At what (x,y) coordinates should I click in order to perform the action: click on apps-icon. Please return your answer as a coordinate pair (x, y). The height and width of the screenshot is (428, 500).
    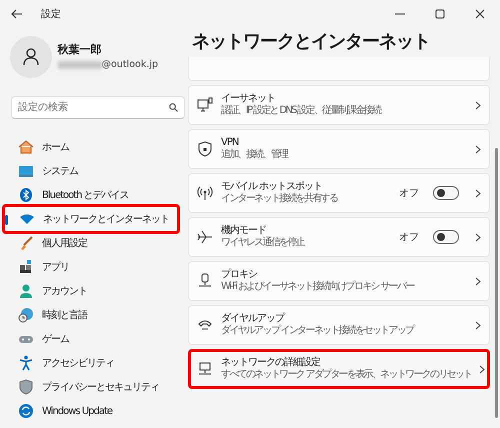
    Looking at the image, I should click on (26, 267).